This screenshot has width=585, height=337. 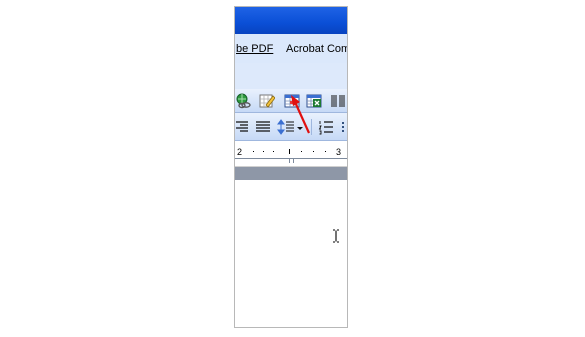 What do you see at coordinates (311, 127) in the screenshot?
I see `toolbar-separator` at bounding box center [311, 127].